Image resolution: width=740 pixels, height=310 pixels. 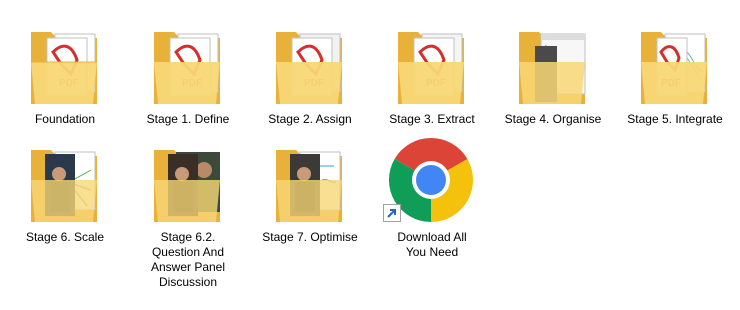 I want to click on folder-label: Stage 7. Optimise, so click(x=310, y=237).